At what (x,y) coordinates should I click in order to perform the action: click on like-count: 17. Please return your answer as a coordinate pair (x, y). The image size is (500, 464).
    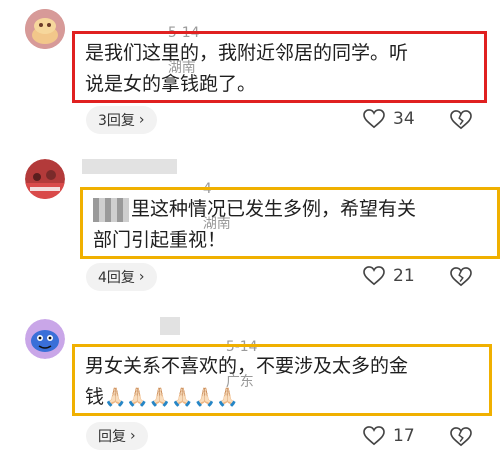
    Looking at the image, I should click on (404, 436).